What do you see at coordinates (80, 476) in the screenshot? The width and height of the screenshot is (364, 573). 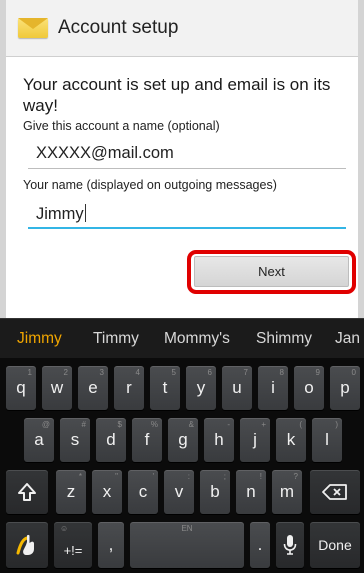 I see `key-hint: *` at bounding box center [80, 476].